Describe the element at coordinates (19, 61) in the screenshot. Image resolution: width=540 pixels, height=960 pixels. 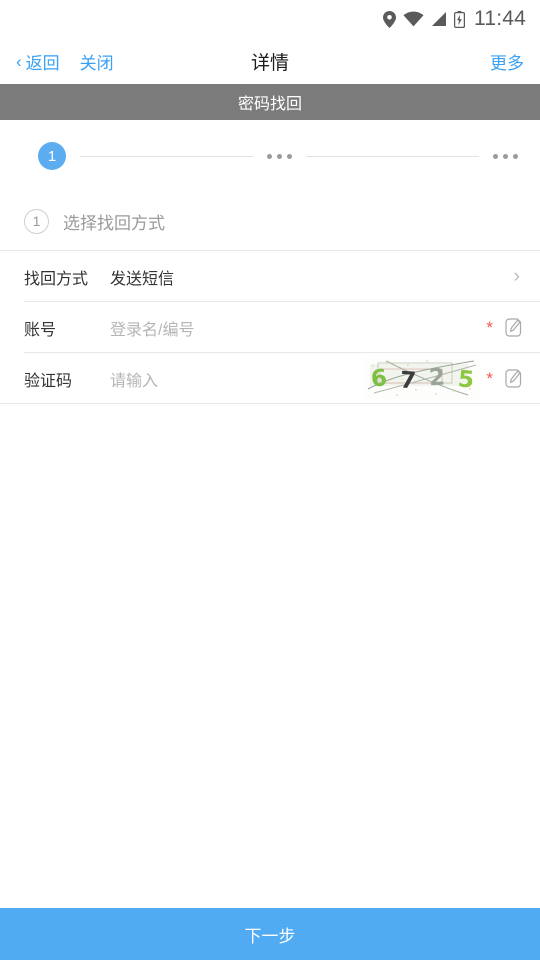
I see `back-chevron-icon: ‹` at that location.